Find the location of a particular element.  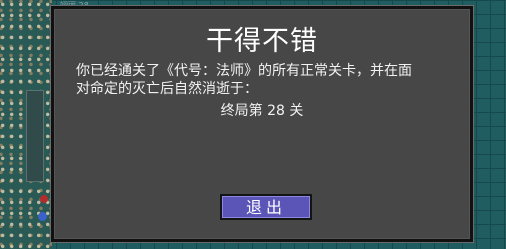

level-reached: 终局第 28 关 is located at coordinates (262, 111).